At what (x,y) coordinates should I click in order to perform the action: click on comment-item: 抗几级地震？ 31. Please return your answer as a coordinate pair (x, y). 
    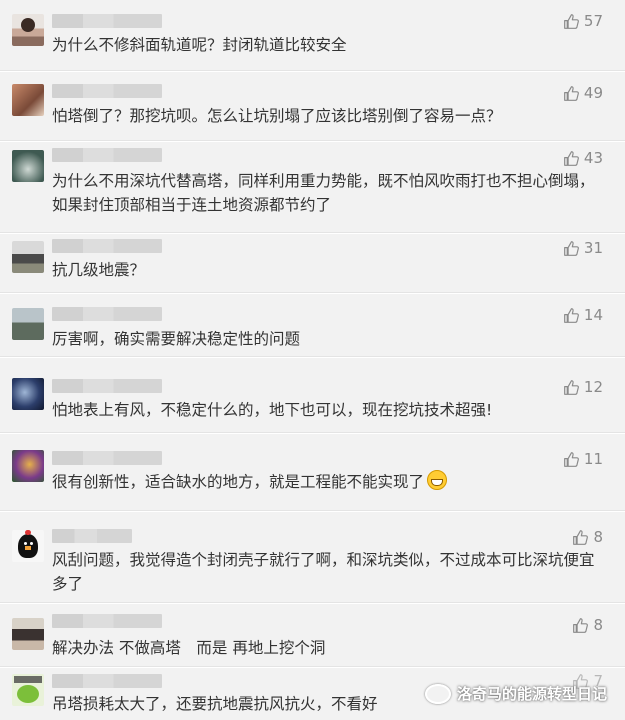
    Looking at the image, I should click on (312, 263).